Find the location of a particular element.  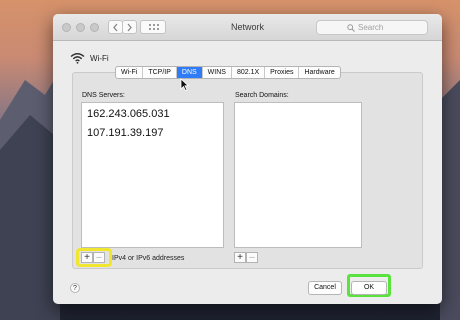

remove-search-domain-button: – is located at coordinates (252, 257).